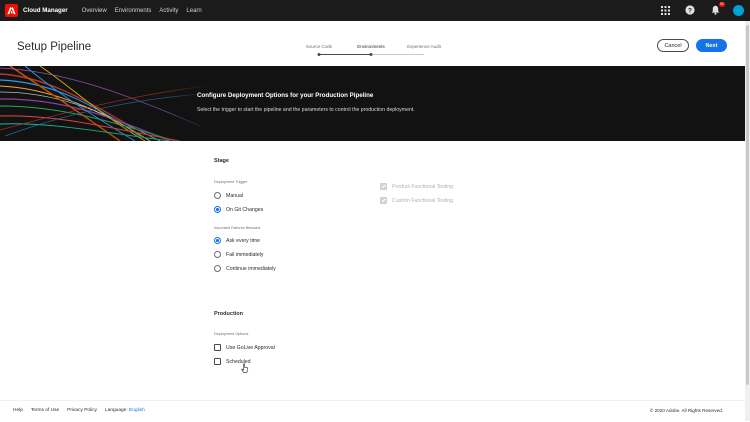 The width and height of the screenshot is (750, 422). I want to click on step-progress-remaining, so click(397, 54).